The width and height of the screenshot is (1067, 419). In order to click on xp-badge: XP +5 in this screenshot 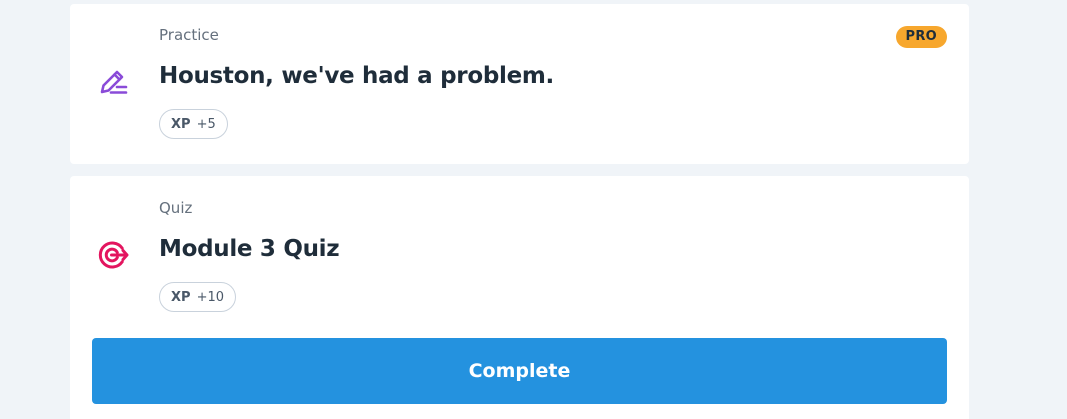, I will do `click(193, 124)`.